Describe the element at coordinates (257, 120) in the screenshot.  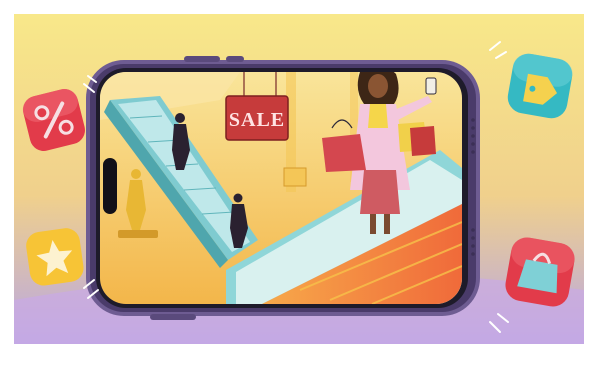
I see `sale-sign-text: SALE` at that location.